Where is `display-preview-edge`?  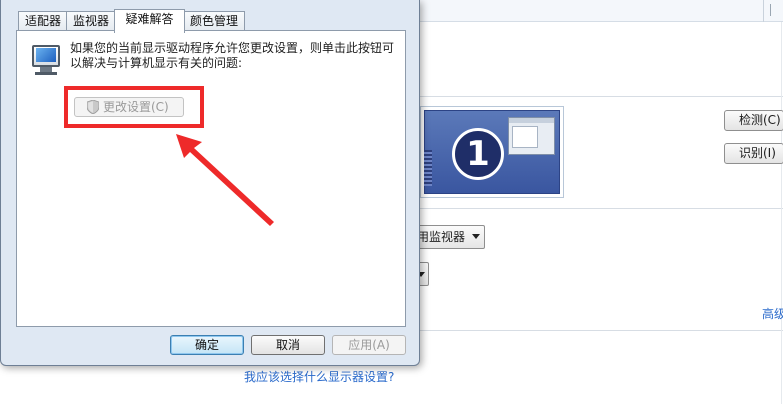
display-preview-edge is located at coordinates (428, 168).